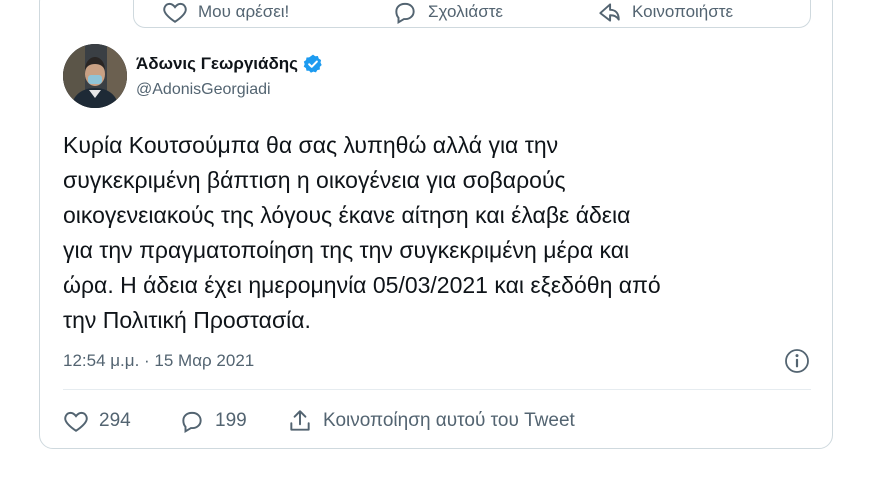  Describe the element at coordinates (187, 320) in the screenshot. I see `tweet-text-line: την Πολιτική Προστασία.` at that location.